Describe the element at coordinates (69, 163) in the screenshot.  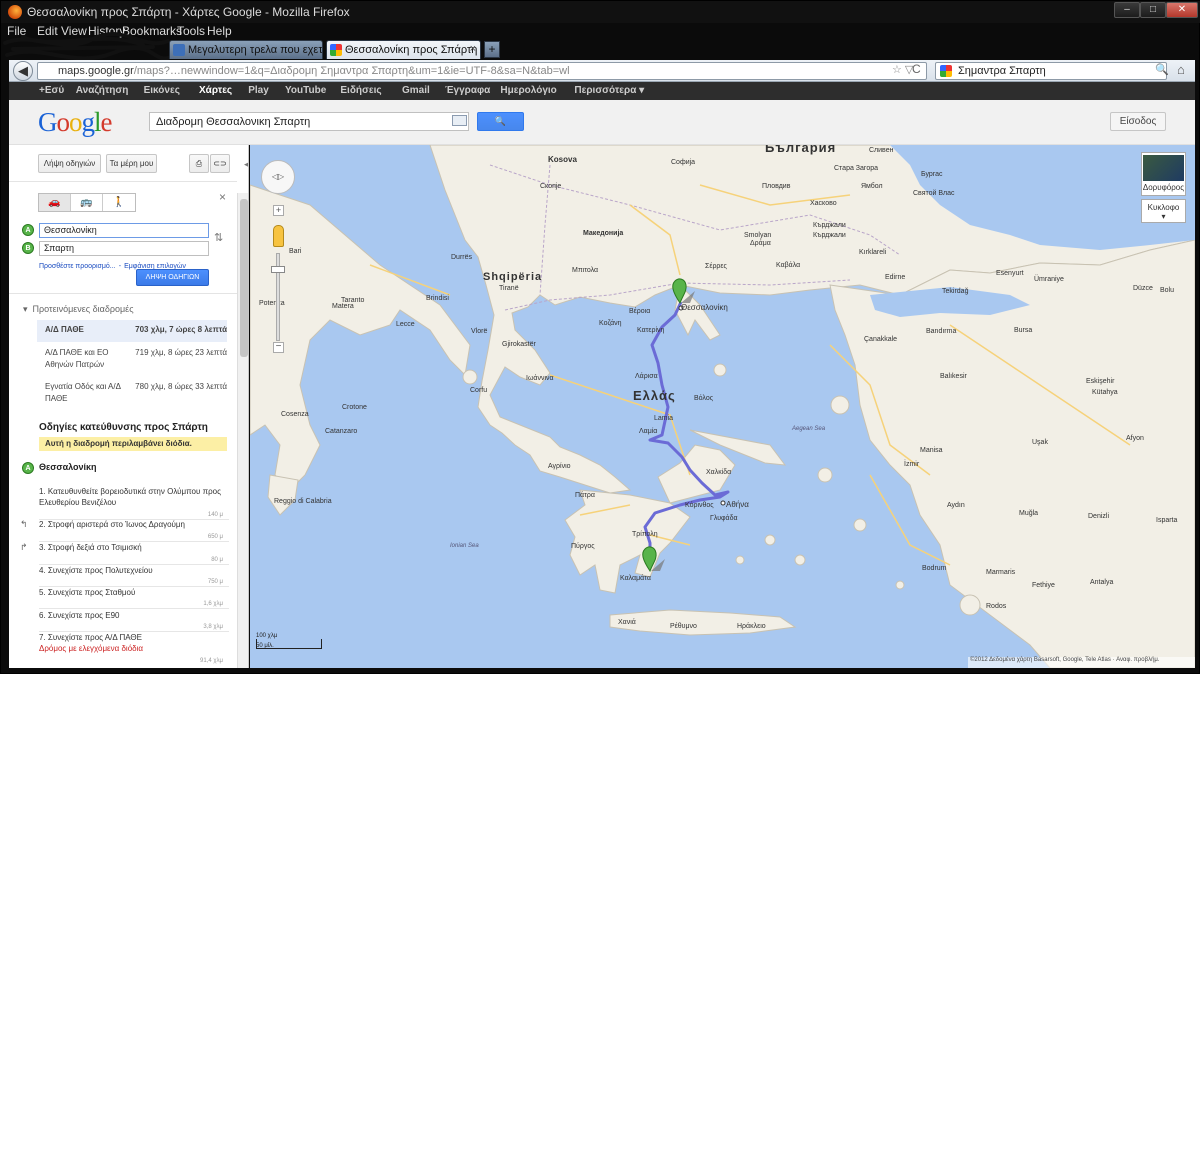
I see `get-directions-tab: Λήψη οδηγιών` at that location.